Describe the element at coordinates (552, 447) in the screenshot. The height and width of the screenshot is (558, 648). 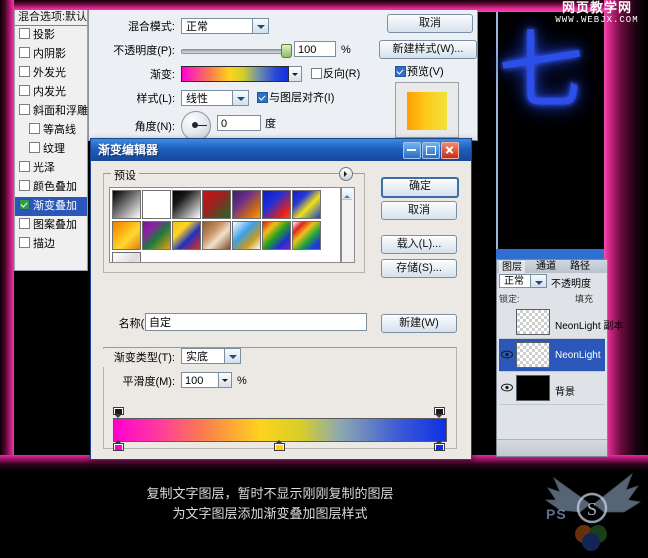
I see `layers-panel-buttons` at that location.